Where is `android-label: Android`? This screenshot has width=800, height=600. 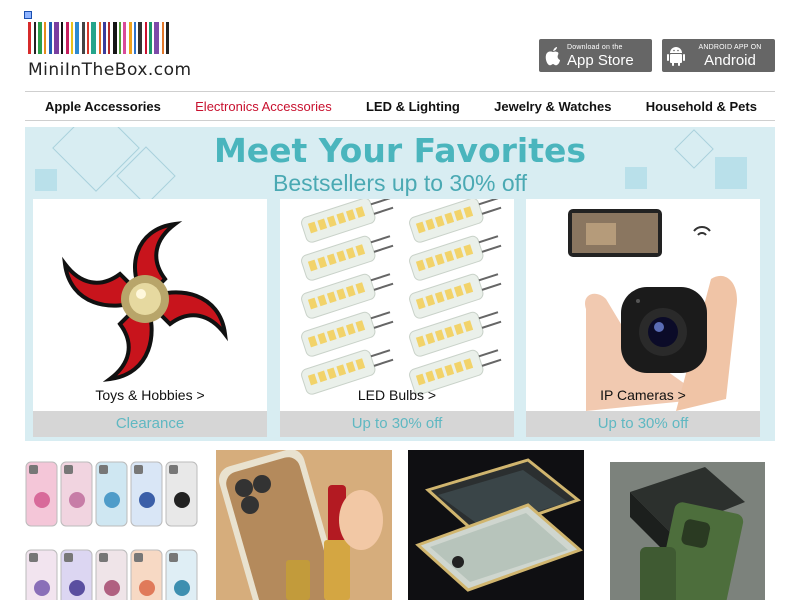 android-label: Android is located at coordinates (730, 60).